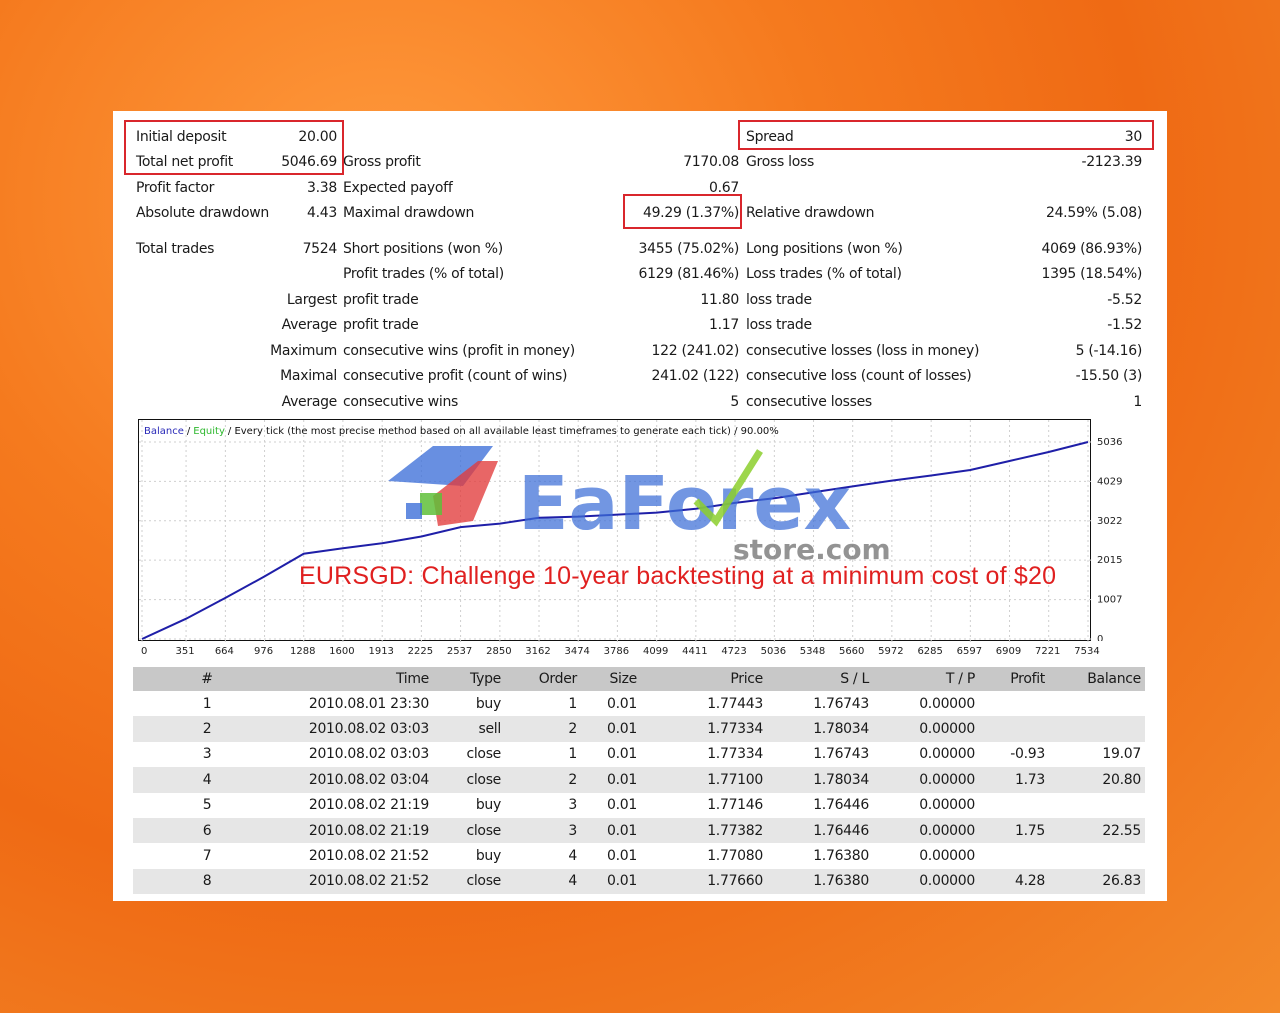  What do you see at coordinates (175, 188) in the screenshot?
I see `profit-factor-label: Profit factor` at bounding box center [175, 188].